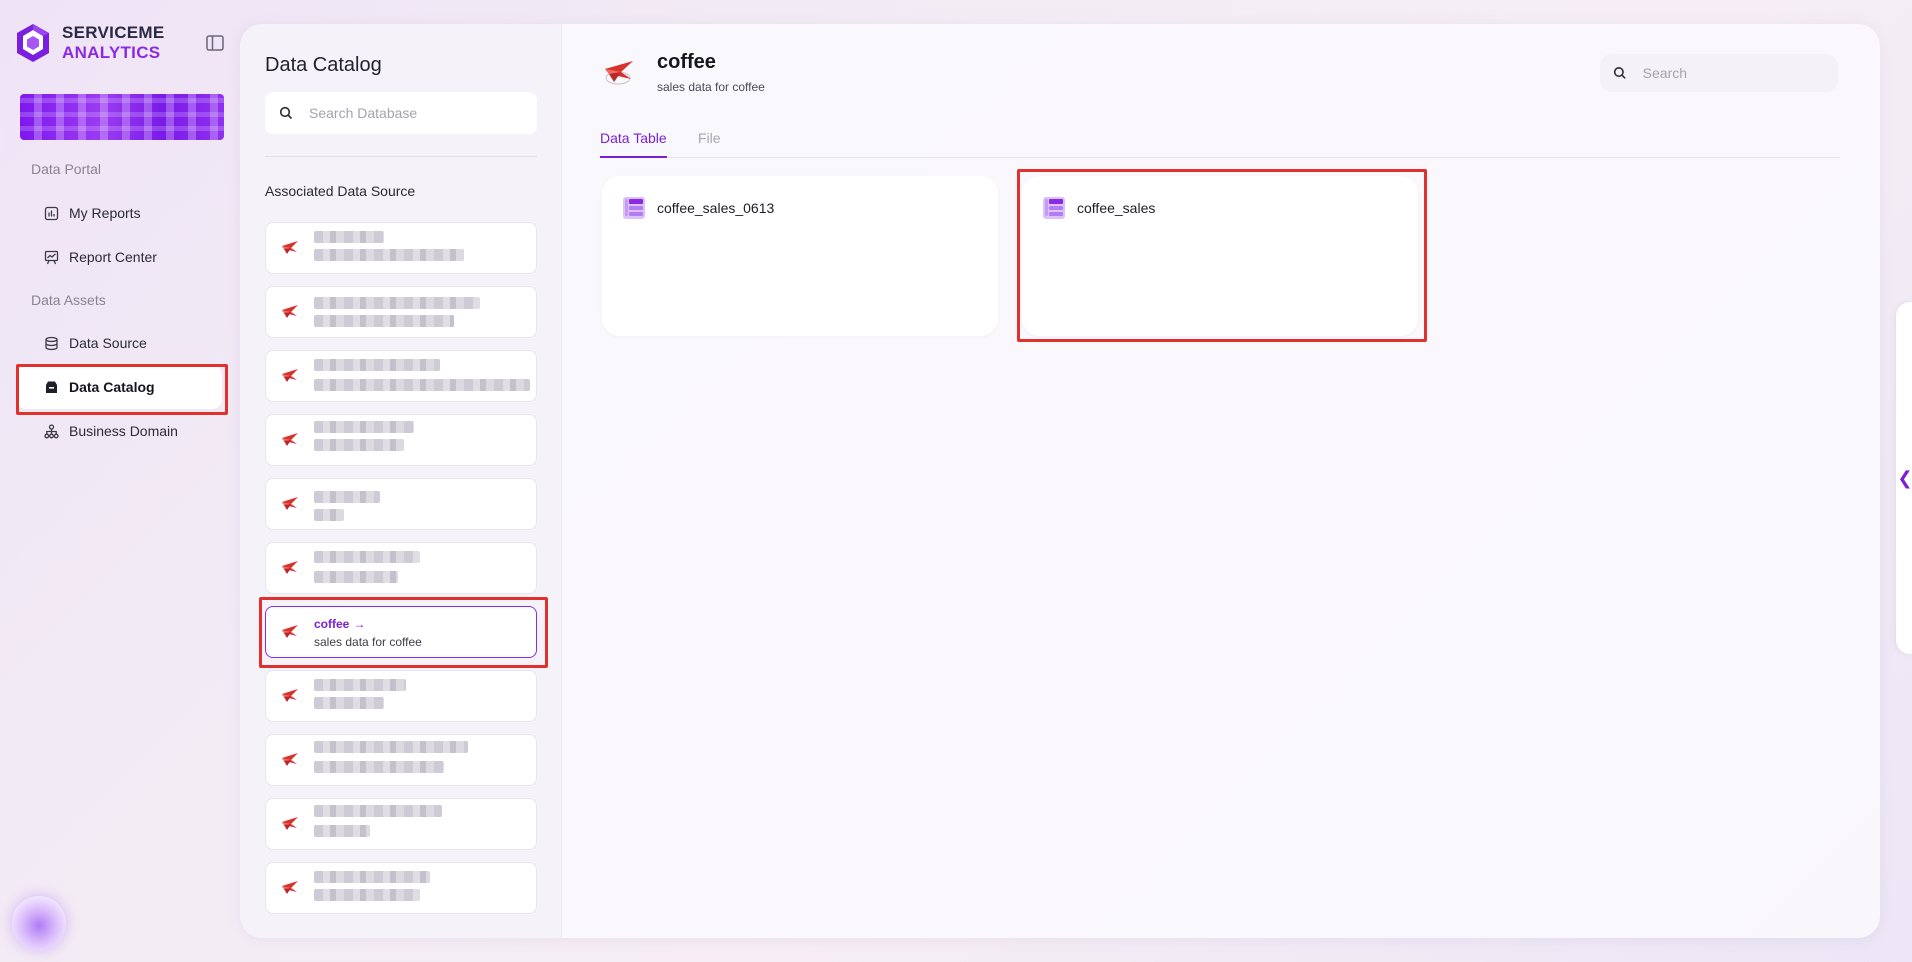 The height and width of the screenshot is (962, 1912). What do you see at coordinates (332, 624) in the screenshot?
I see `data-source-name: coffee` at bounding box center [332, 624].